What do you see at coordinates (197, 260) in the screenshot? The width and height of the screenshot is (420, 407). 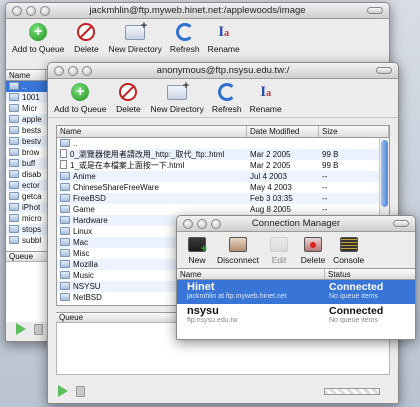 I see `button-label: New` at bounding box center [197, 260].